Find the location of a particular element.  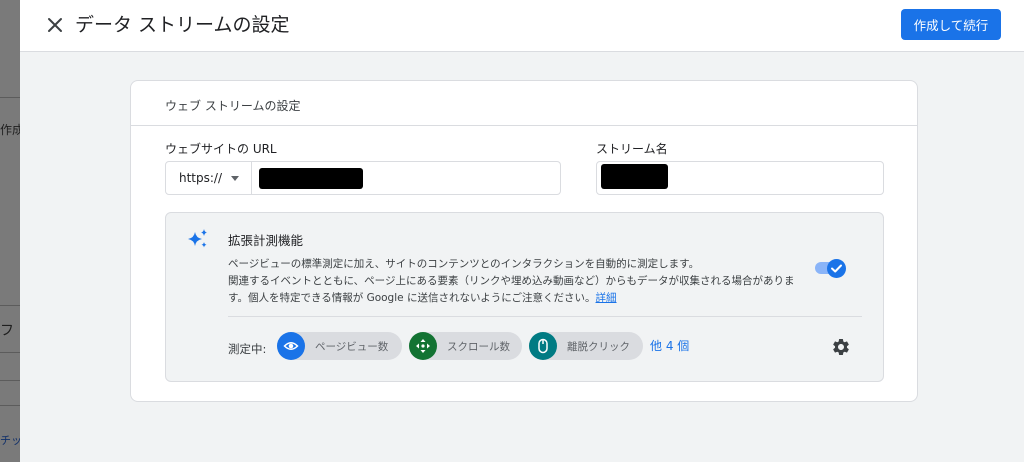

website-url-label: ウェブサイトの URL is located at coordinates (221, 149).